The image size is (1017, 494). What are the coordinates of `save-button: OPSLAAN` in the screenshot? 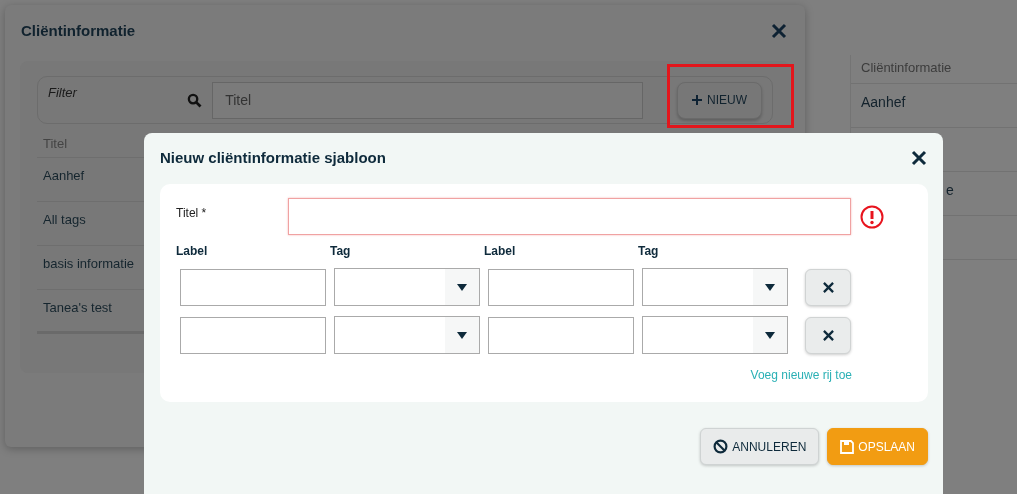 It's located at (877, 446).